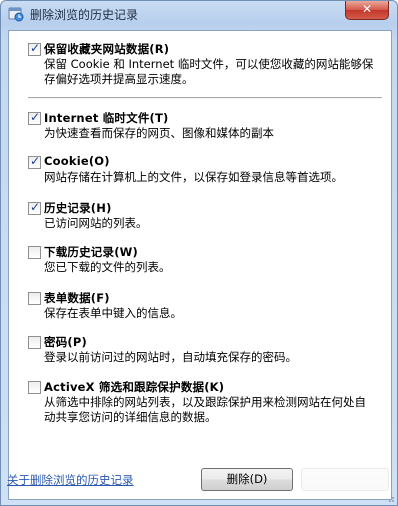  Describe the element at coordinates (159, 133) in the screenshot. I see `option-description: 为快速查看而保存的网页、图像和媒体的副本` at that location.